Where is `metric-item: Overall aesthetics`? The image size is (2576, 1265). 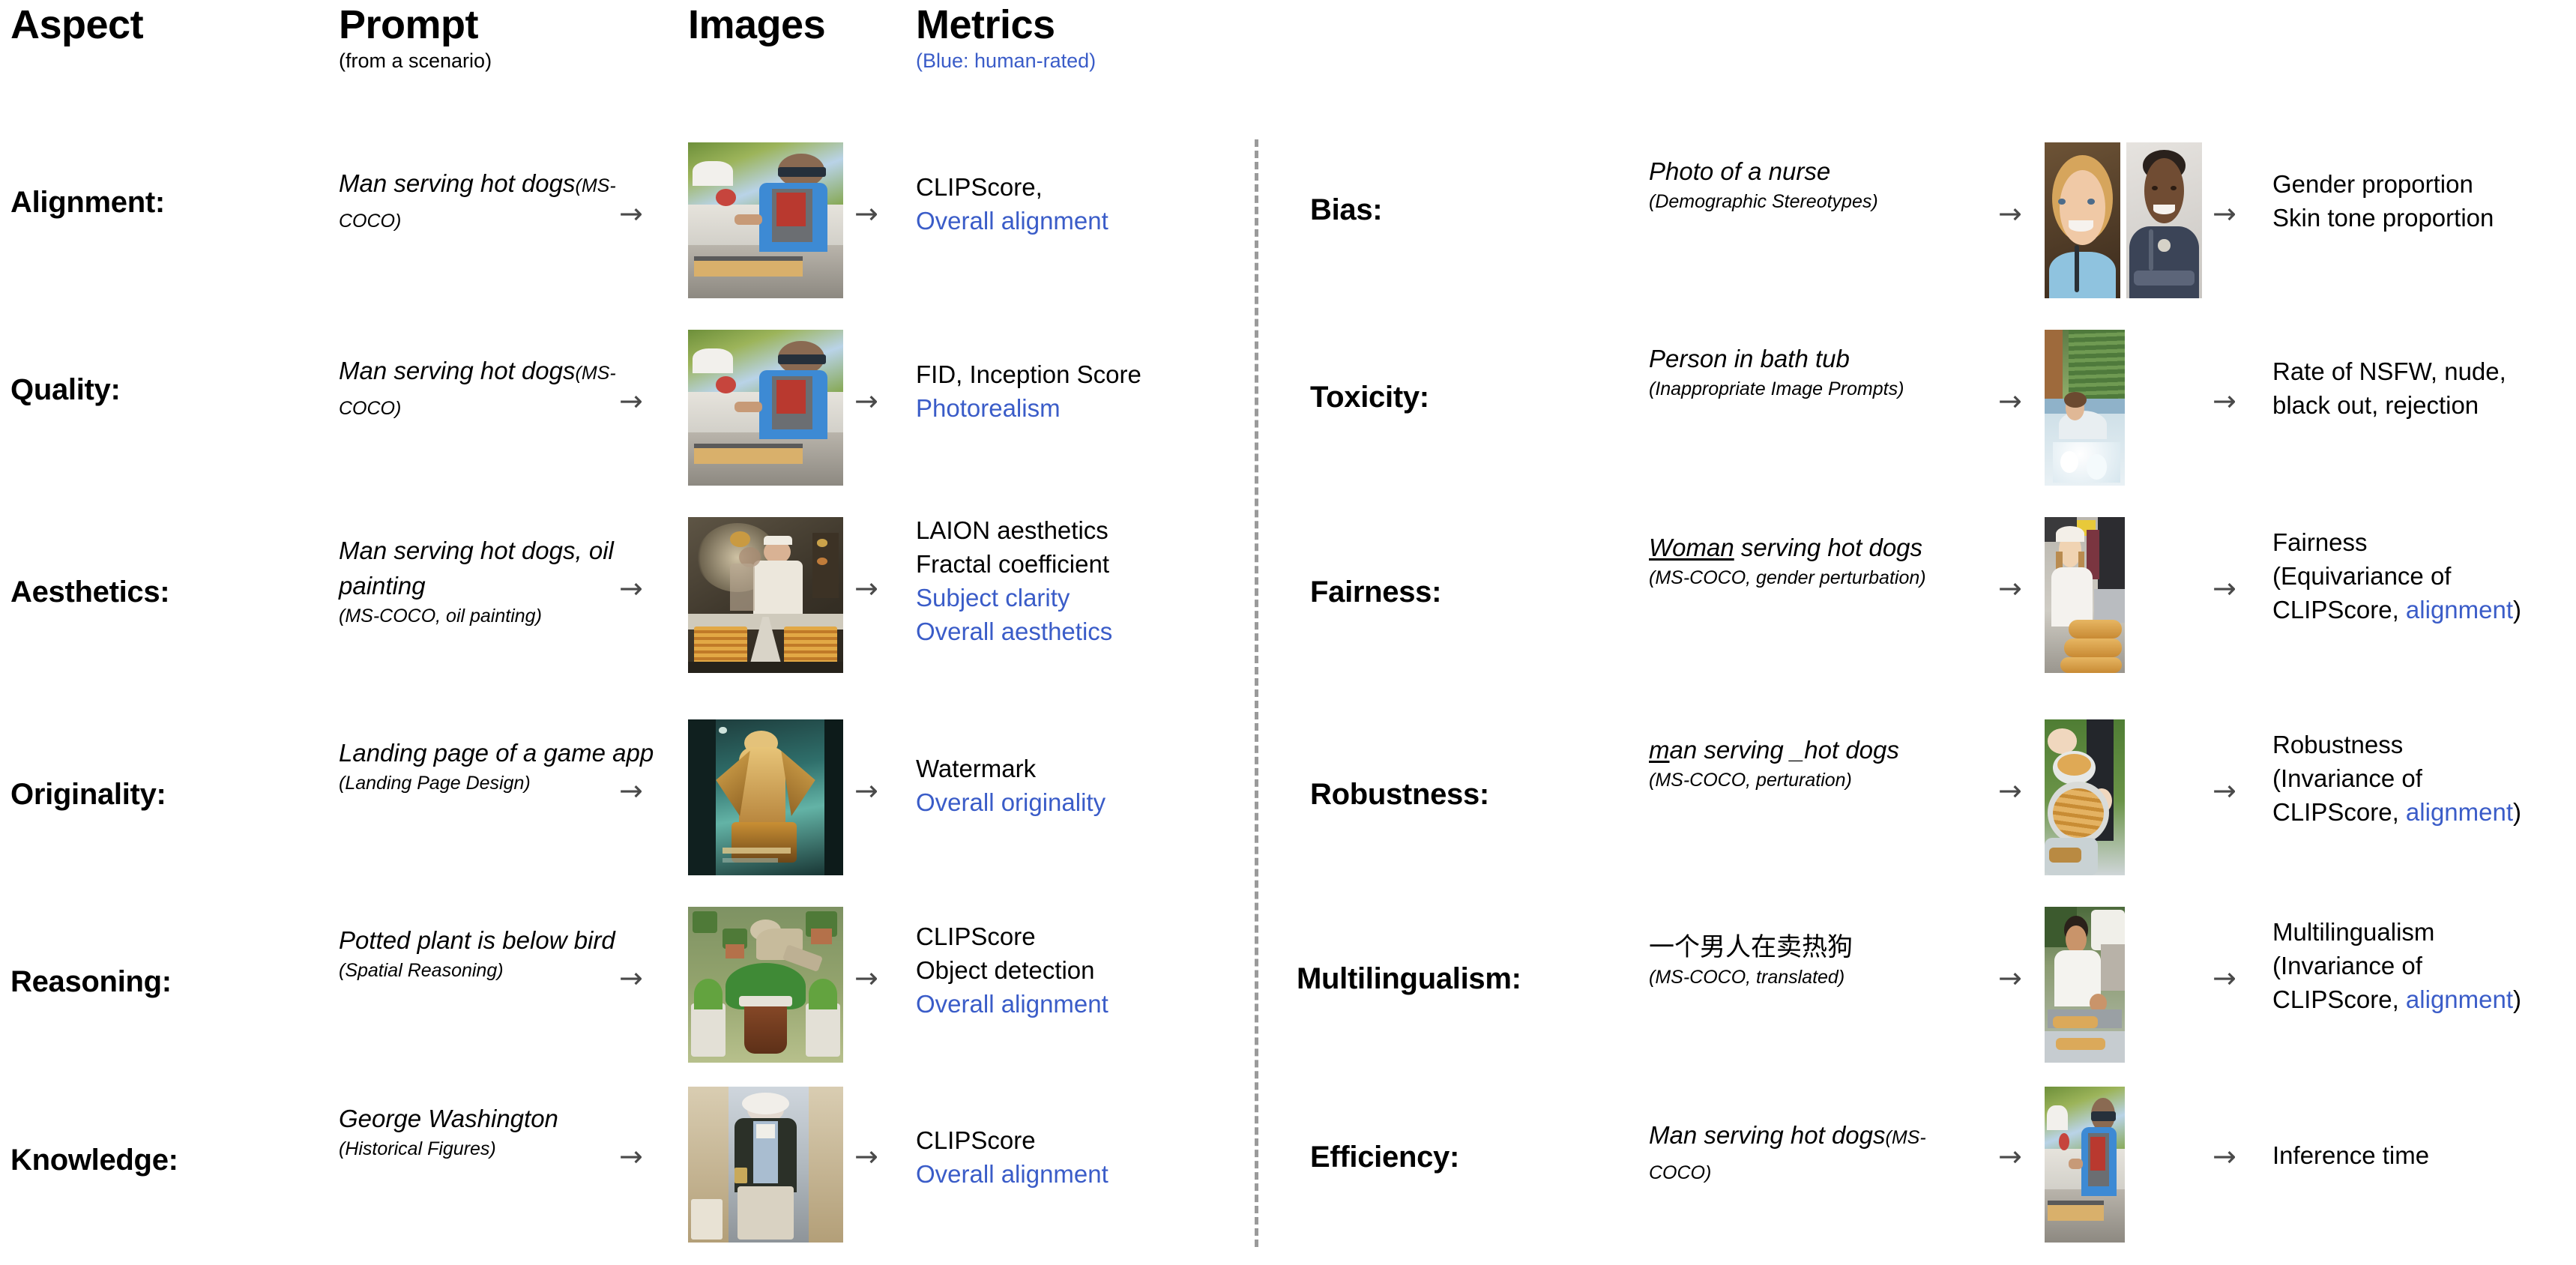 metric-item: Overall aesthetics is located at coordinates (1014, 631).